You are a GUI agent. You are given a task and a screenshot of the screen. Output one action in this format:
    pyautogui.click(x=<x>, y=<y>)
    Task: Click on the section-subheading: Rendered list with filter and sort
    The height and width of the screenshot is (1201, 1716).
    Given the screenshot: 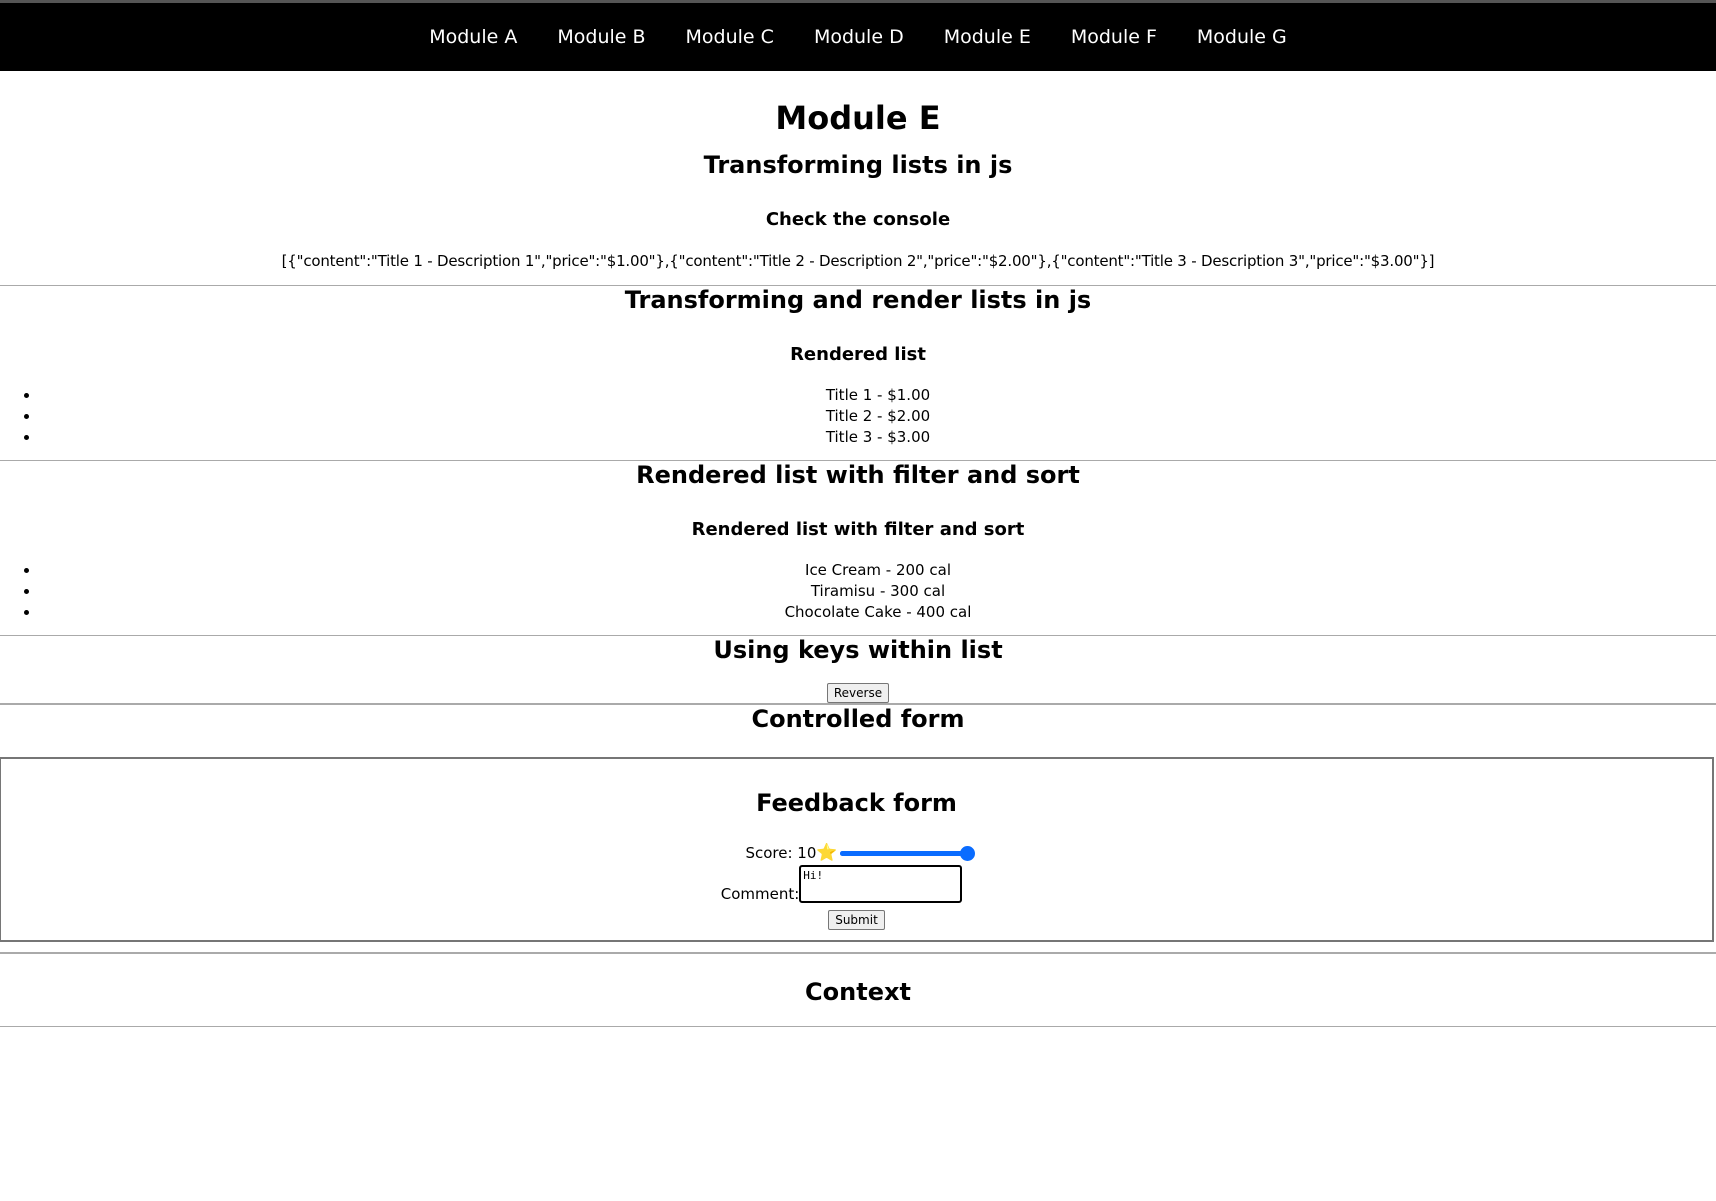 What is the action you would take?
    pyautogui.click(x=858, y=529)
    